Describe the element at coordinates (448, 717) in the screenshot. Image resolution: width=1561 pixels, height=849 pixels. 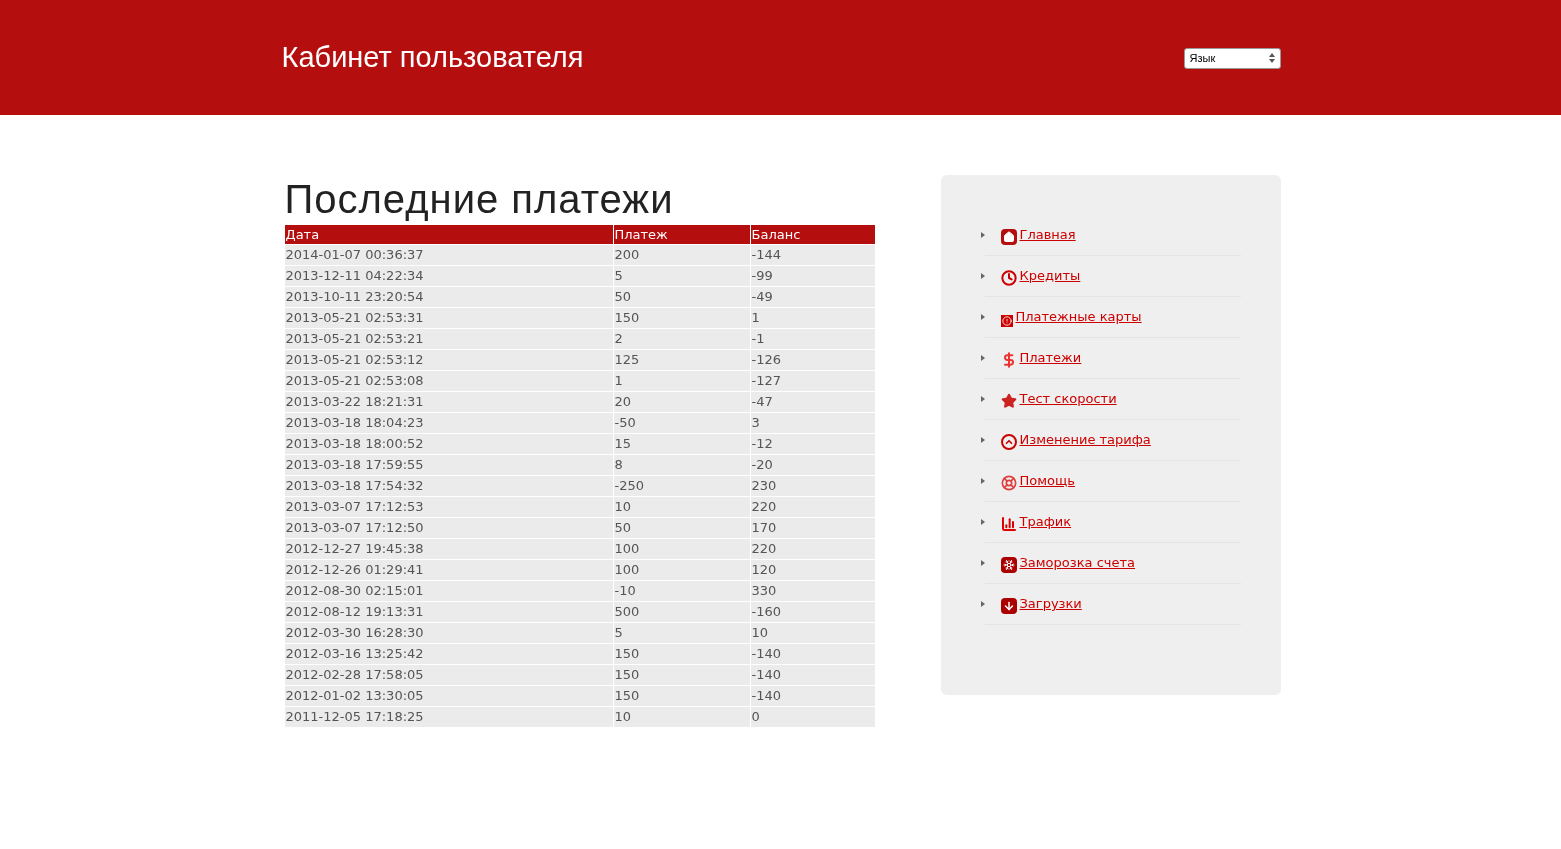
I see `table-cell: 2011-12-05 17:18:25` at that location.